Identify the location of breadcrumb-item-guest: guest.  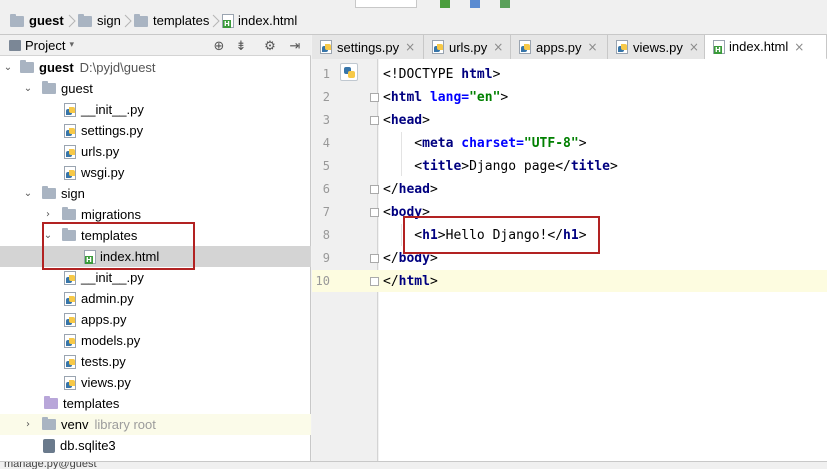
(37, 21).